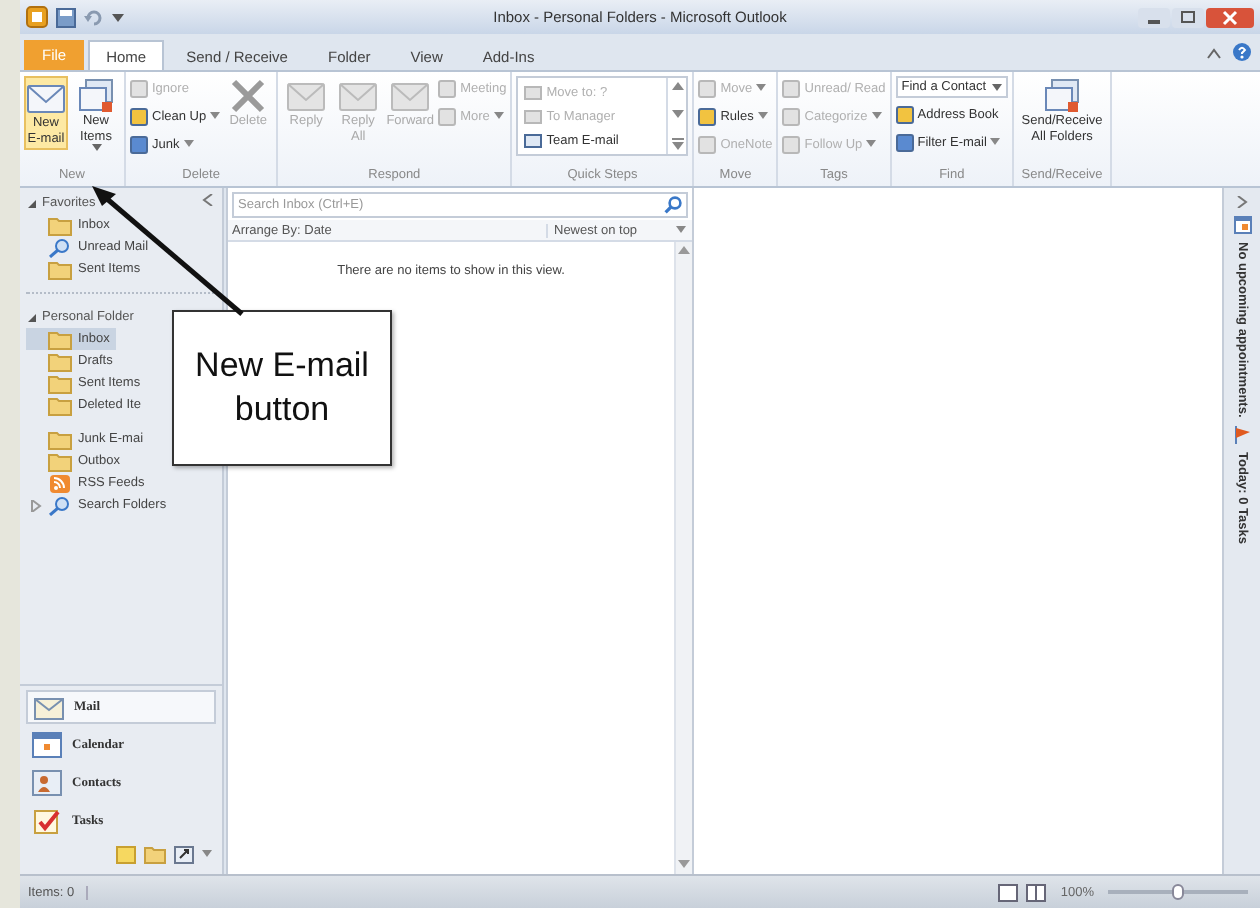 The width and height of the screenshot is (1260, 908). Describe the element at coordinates (673, 205) in the screenshot. I see `search-icon` at that location.